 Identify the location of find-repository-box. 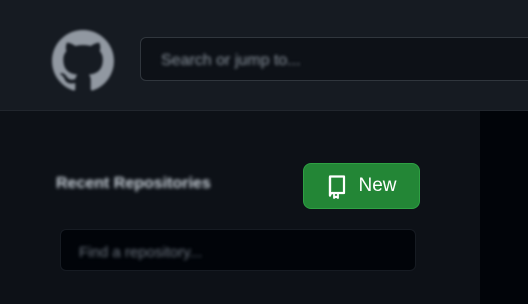
(238, 250).